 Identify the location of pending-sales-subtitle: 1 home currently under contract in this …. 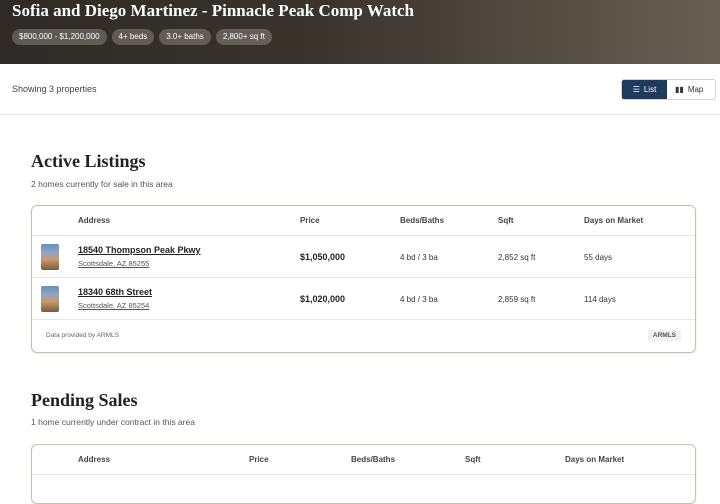
(113, 422).